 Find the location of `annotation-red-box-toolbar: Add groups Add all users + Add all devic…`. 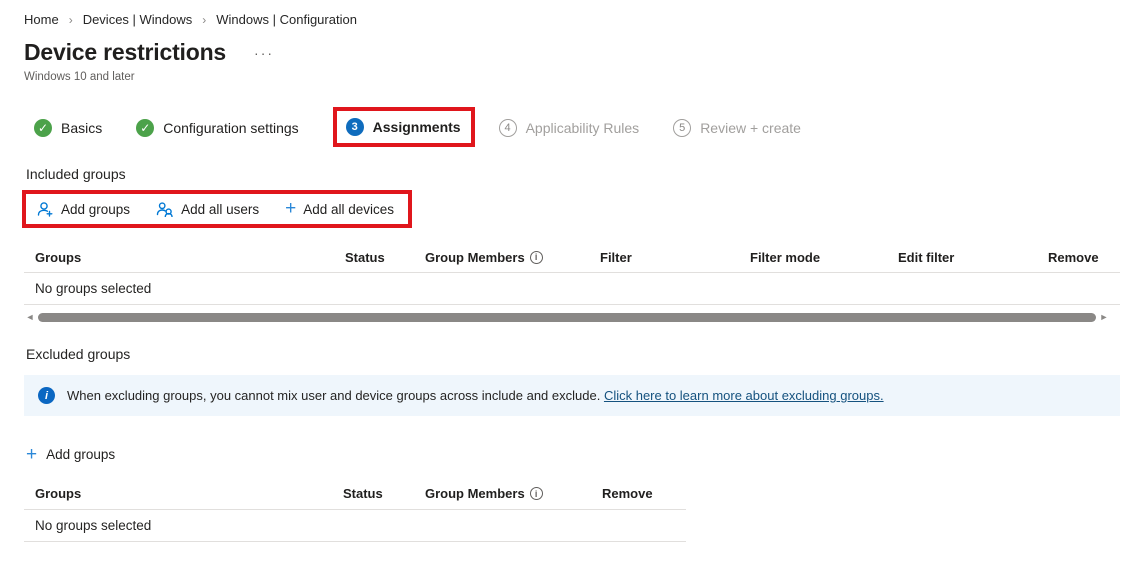

annotation-red-box-toolbar: Add groups Add all users + Add all devic… is located at coordinates (217, 209).